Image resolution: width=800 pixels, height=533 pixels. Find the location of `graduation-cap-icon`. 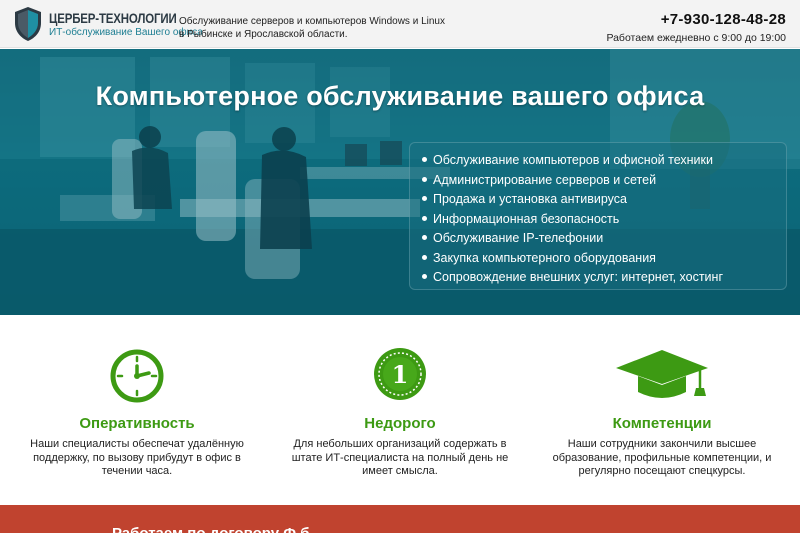

graduation-cap-icon is located at coordinates (662, 374).